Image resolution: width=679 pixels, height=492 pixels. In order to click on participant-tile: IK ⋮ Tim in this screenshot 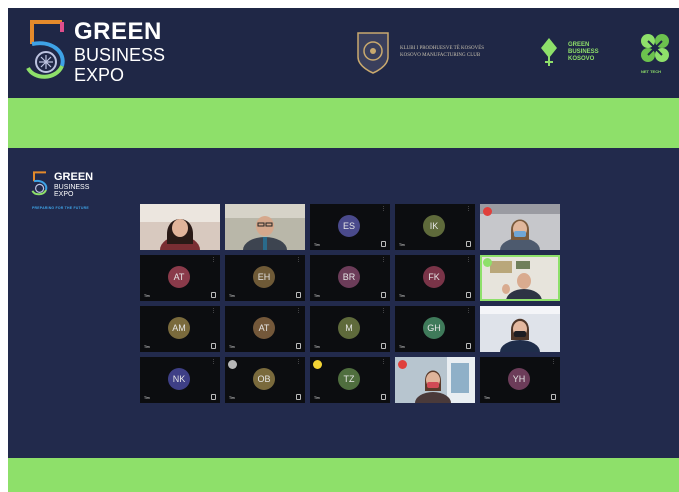, I will do `click(435, 227)`.